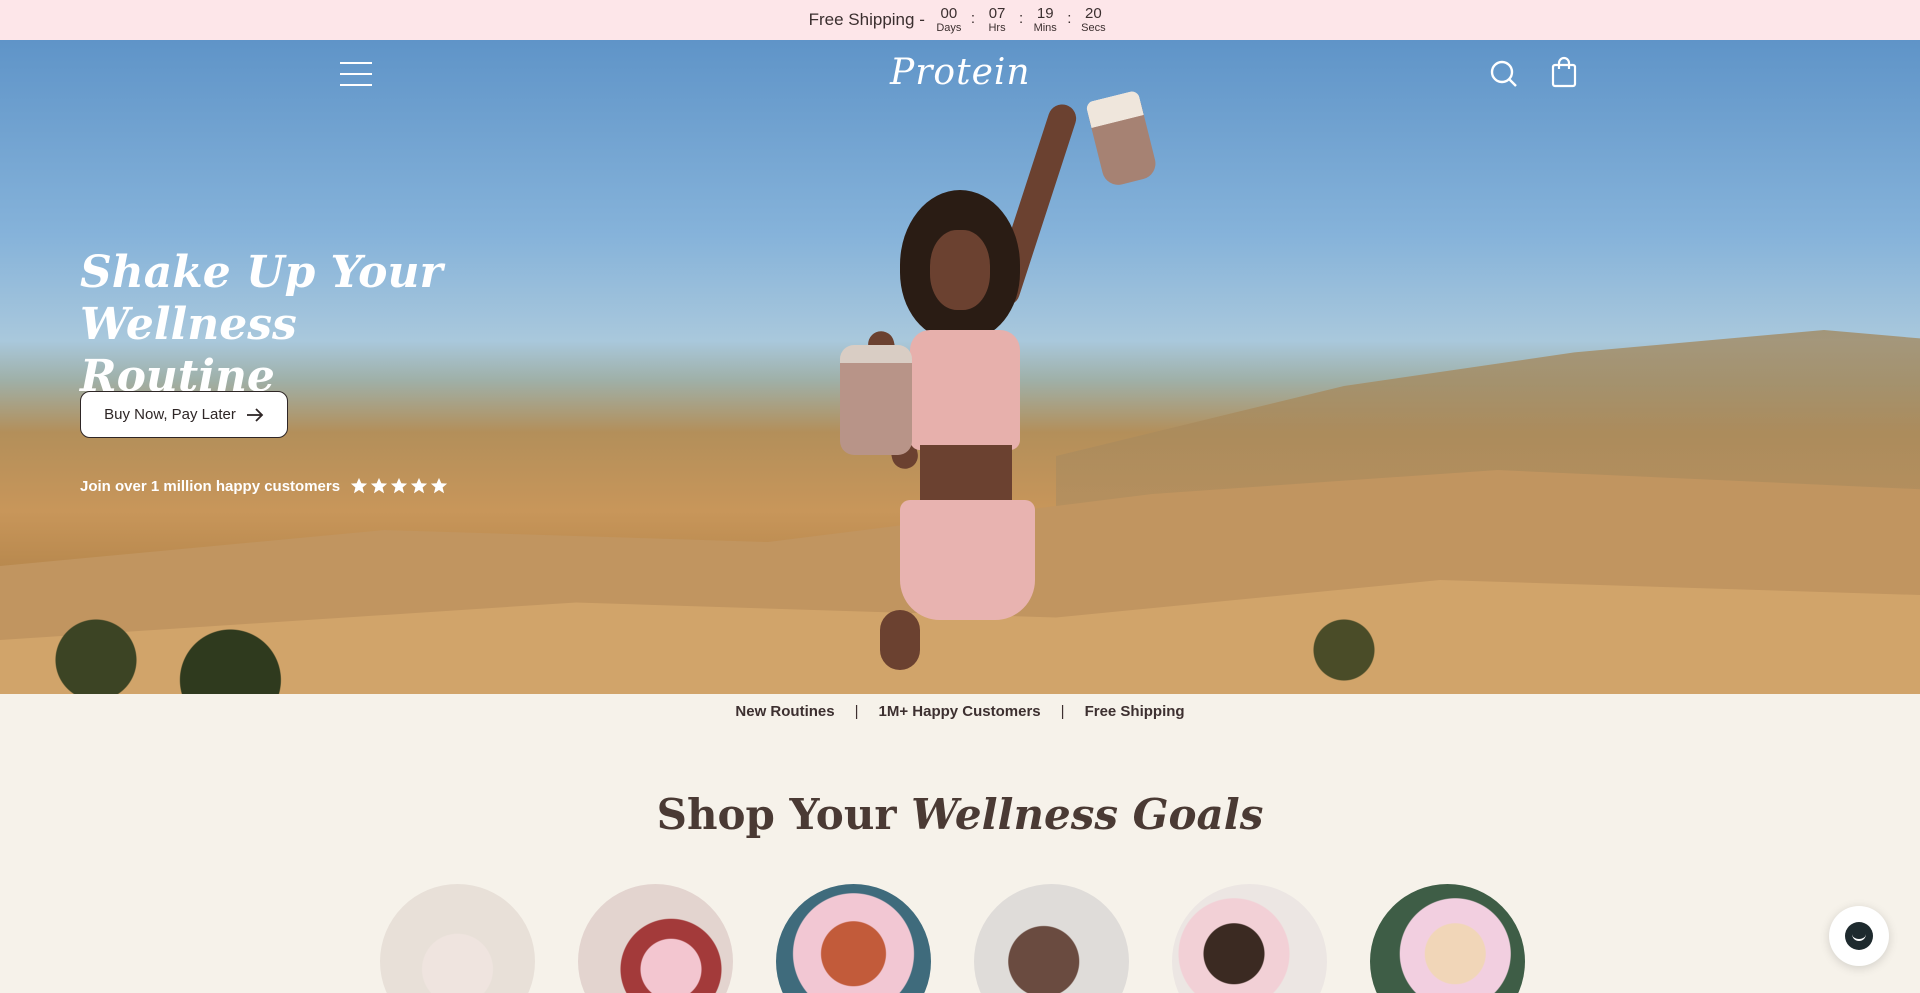 This screenshot has width=1920, height=993. Describe the element at coordinates (876, 400) in the screenshot. I see `protein-jar-image` at that location.